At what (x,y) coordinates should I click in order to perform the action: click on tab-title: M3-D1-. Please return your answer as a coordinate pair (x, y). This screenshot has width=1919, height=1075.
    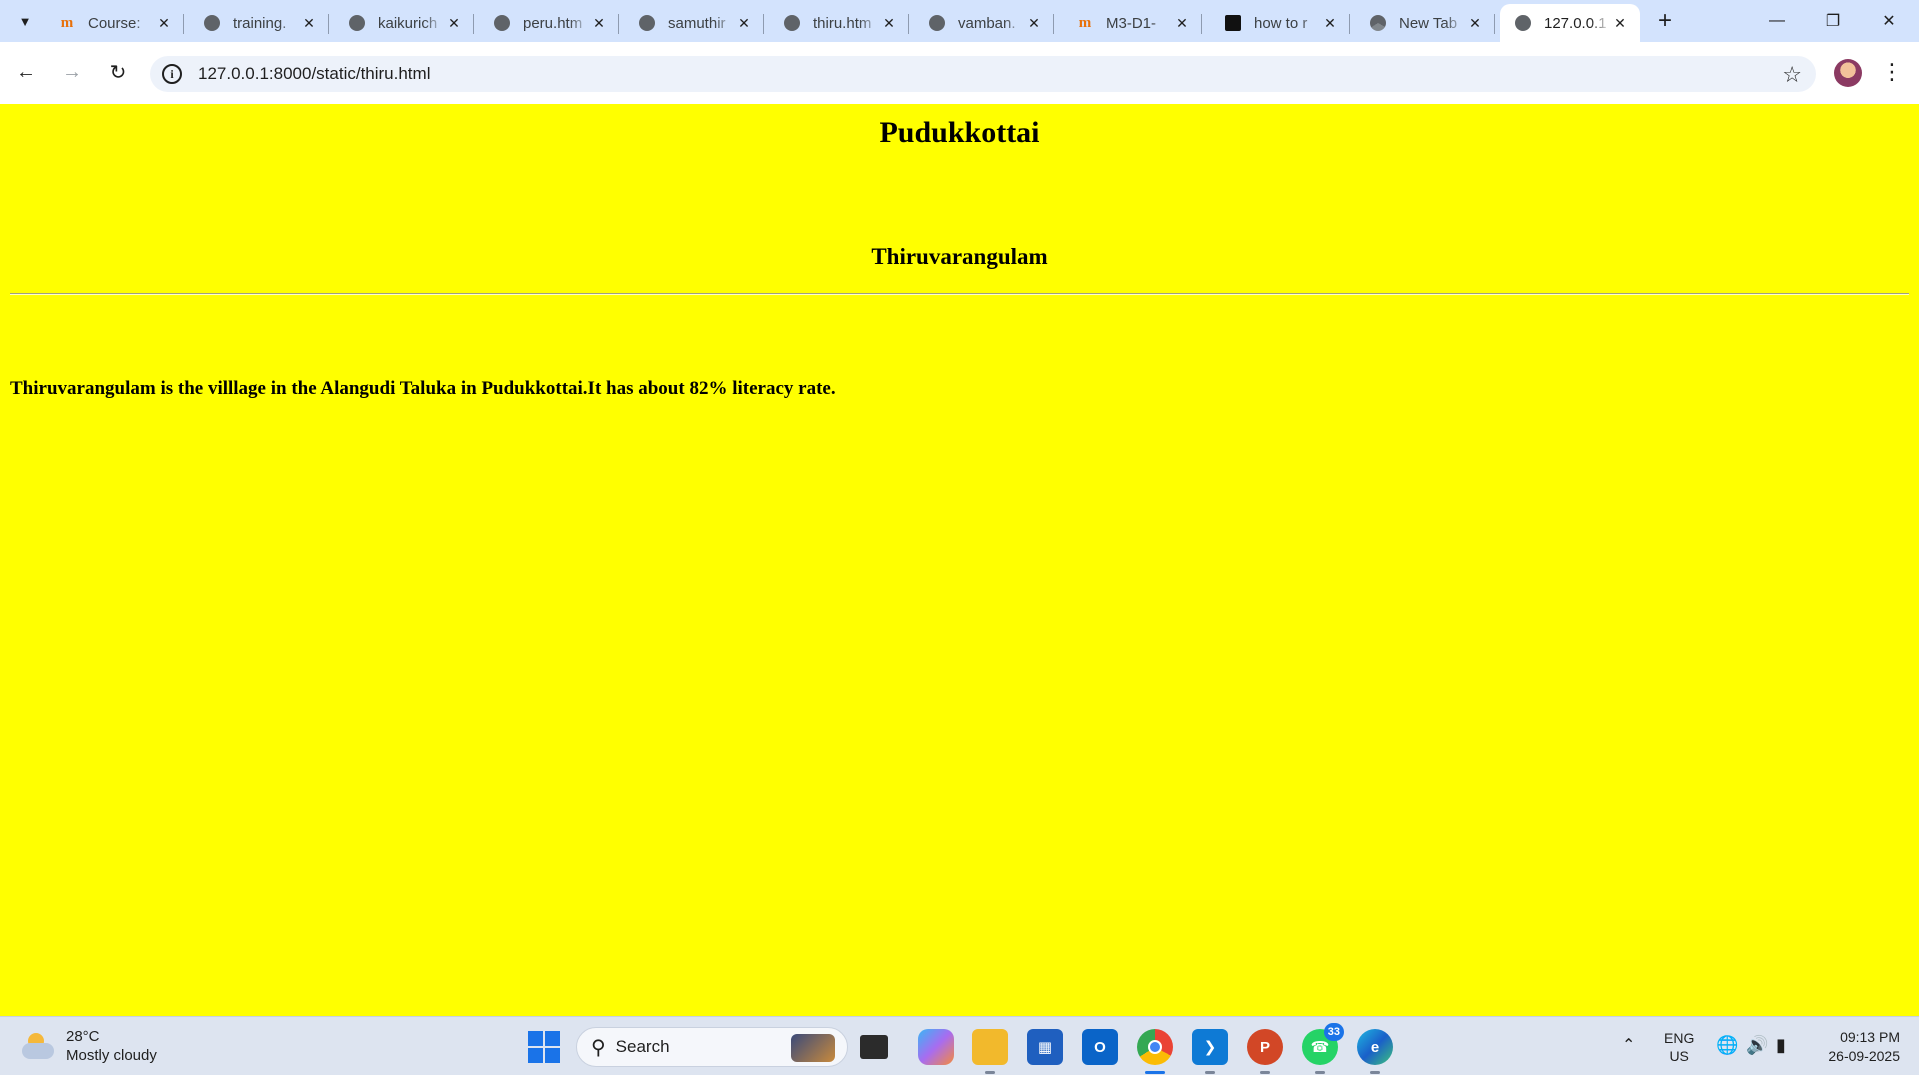
    Looking at the image, I should click on (1131, 23).